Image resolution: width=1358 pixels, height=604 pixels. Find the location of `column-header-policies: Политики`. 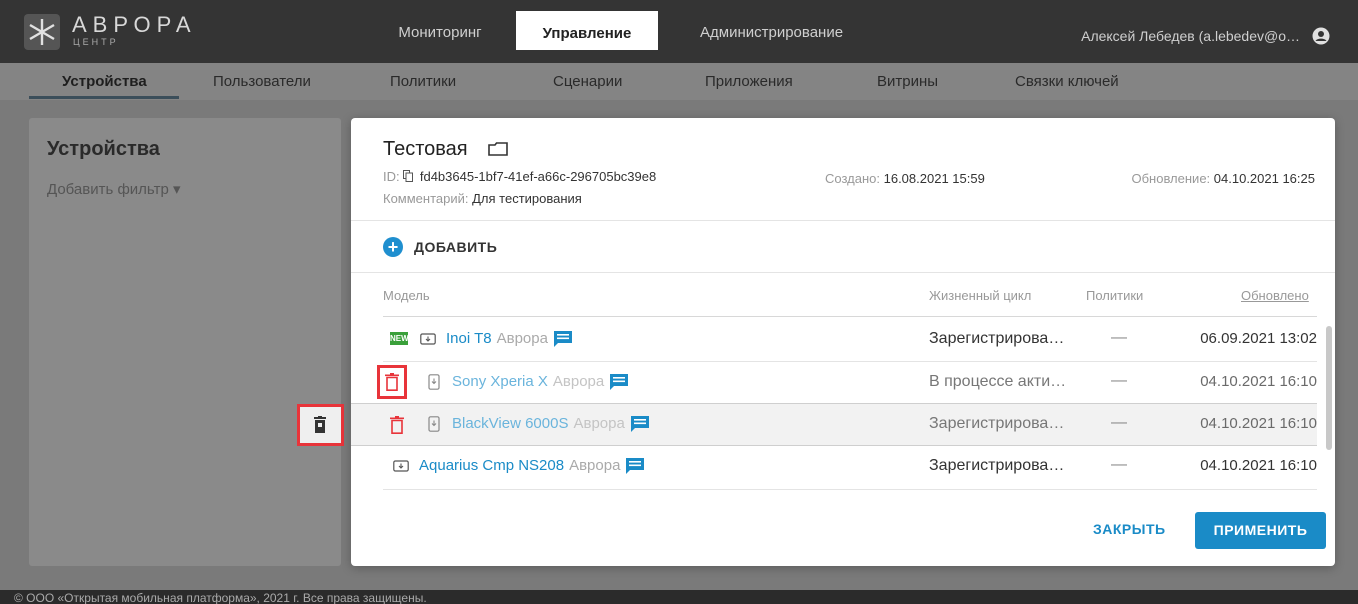

column-header-policies: Политики is located at coordinates (1114, 295).